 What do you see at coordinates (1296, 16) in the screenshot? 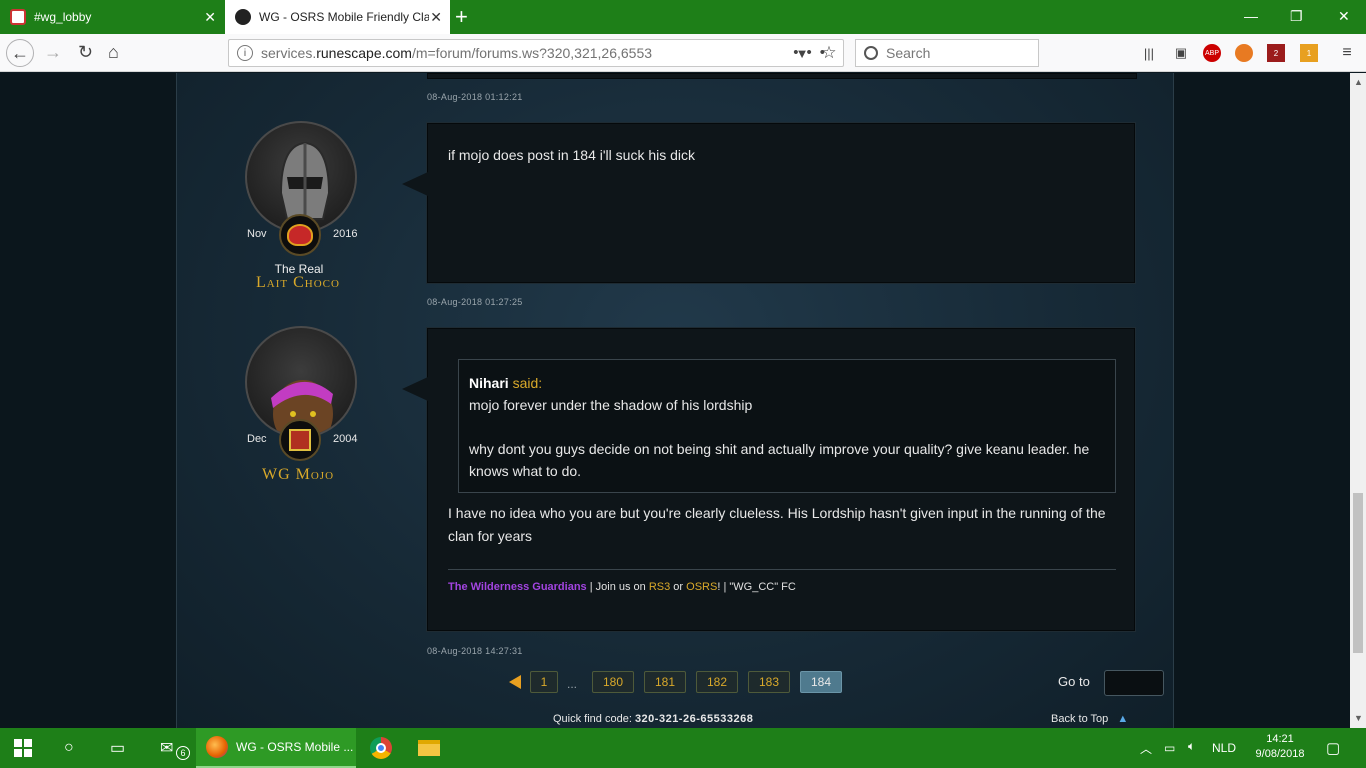
I see `restore-icon: ❐` at bounding box center [1296, 16].